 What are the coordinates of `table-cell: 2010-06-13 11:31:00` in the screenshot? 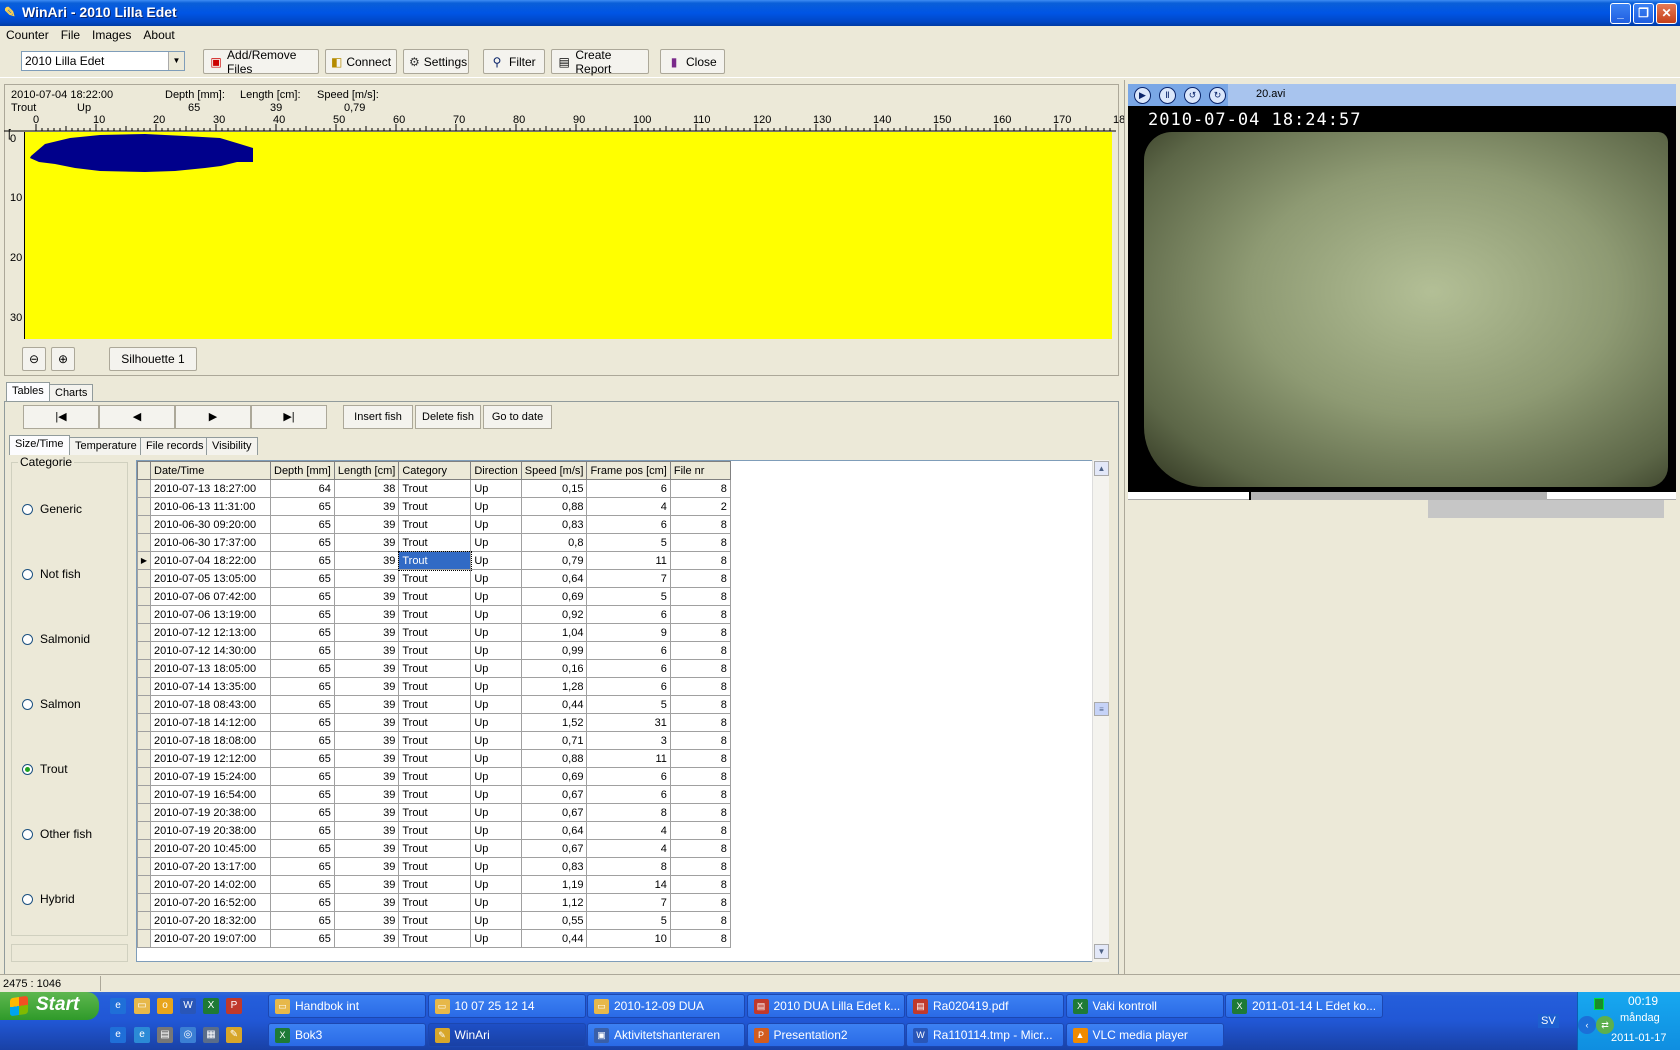 It's located at (210, 506).